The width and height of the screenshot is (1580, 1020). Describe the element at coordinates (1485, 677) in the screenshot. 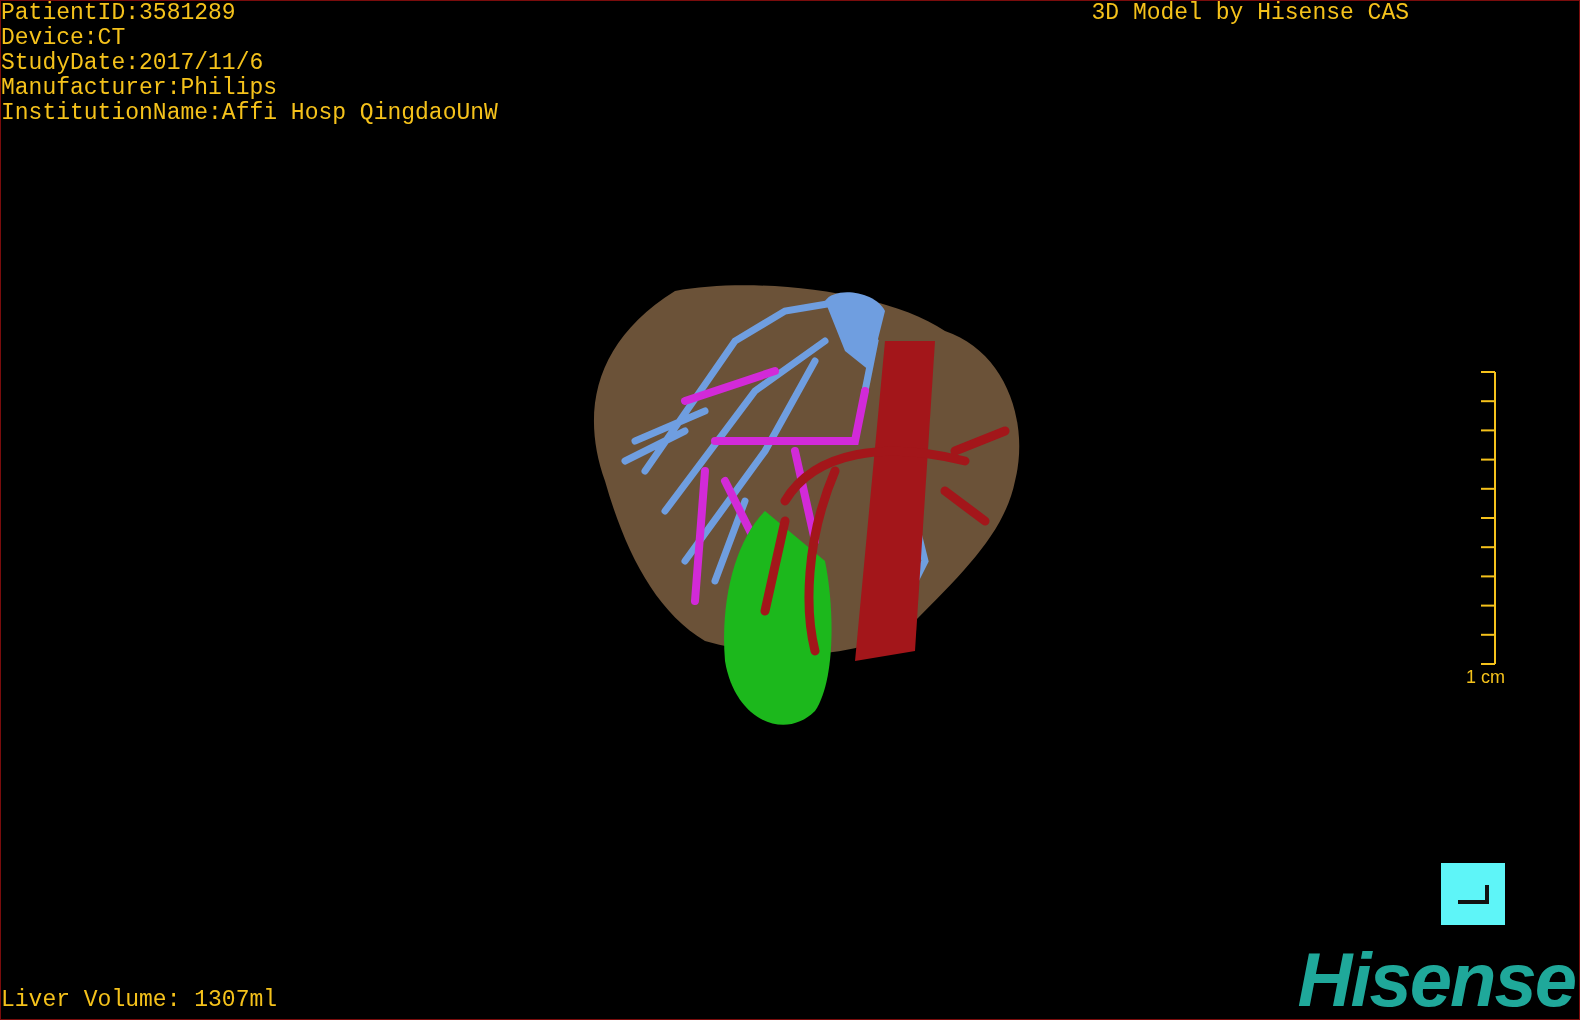

I see `scale-label: 1 cm` at that location.